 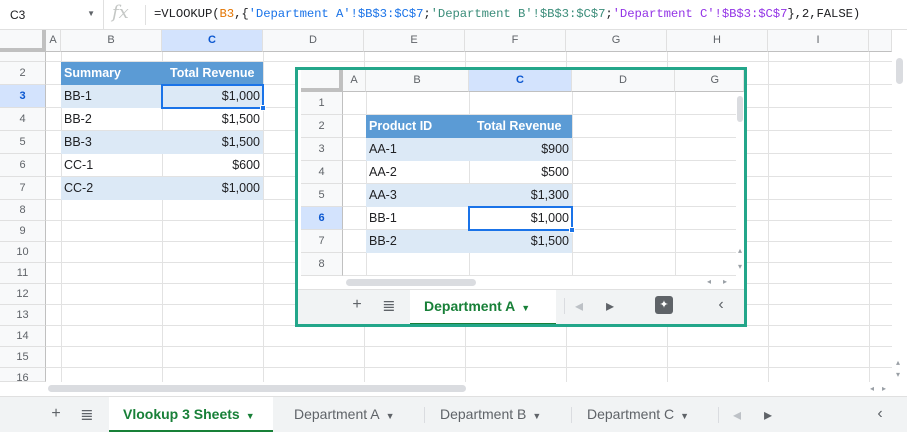 What do you see at coordinates (518, 14) in the screenshot?
I see `formula-ref-dept-b: 'Department B'!$B$3:$C$7` at bounding box center [518, 14].